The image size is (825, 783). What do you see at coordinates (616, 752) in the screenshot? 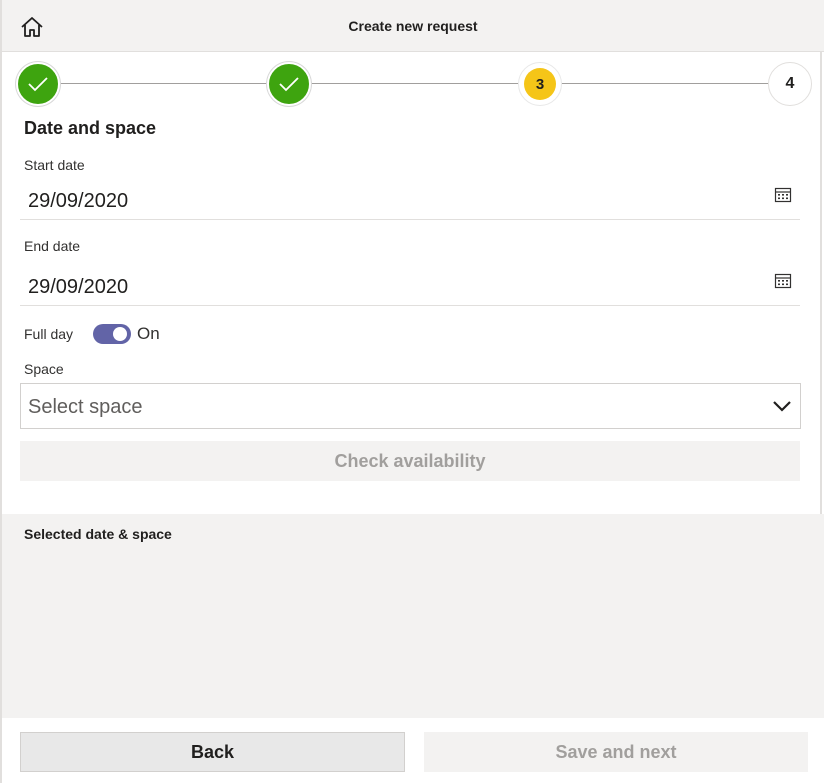
I see `save-and-next-button: Save and next` at bounding box center [616, 752].